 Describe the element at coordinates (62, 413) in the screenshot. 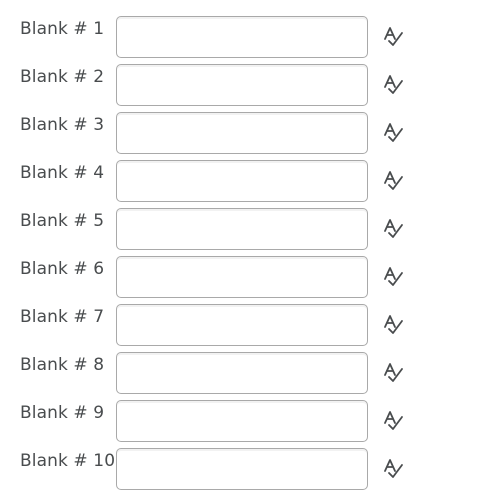

I see `blank-label: Blank # 9` at that location.